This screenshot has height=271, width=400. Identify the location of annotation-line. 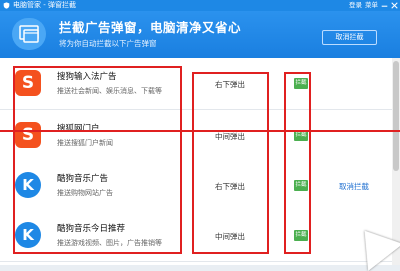
(200, 131).